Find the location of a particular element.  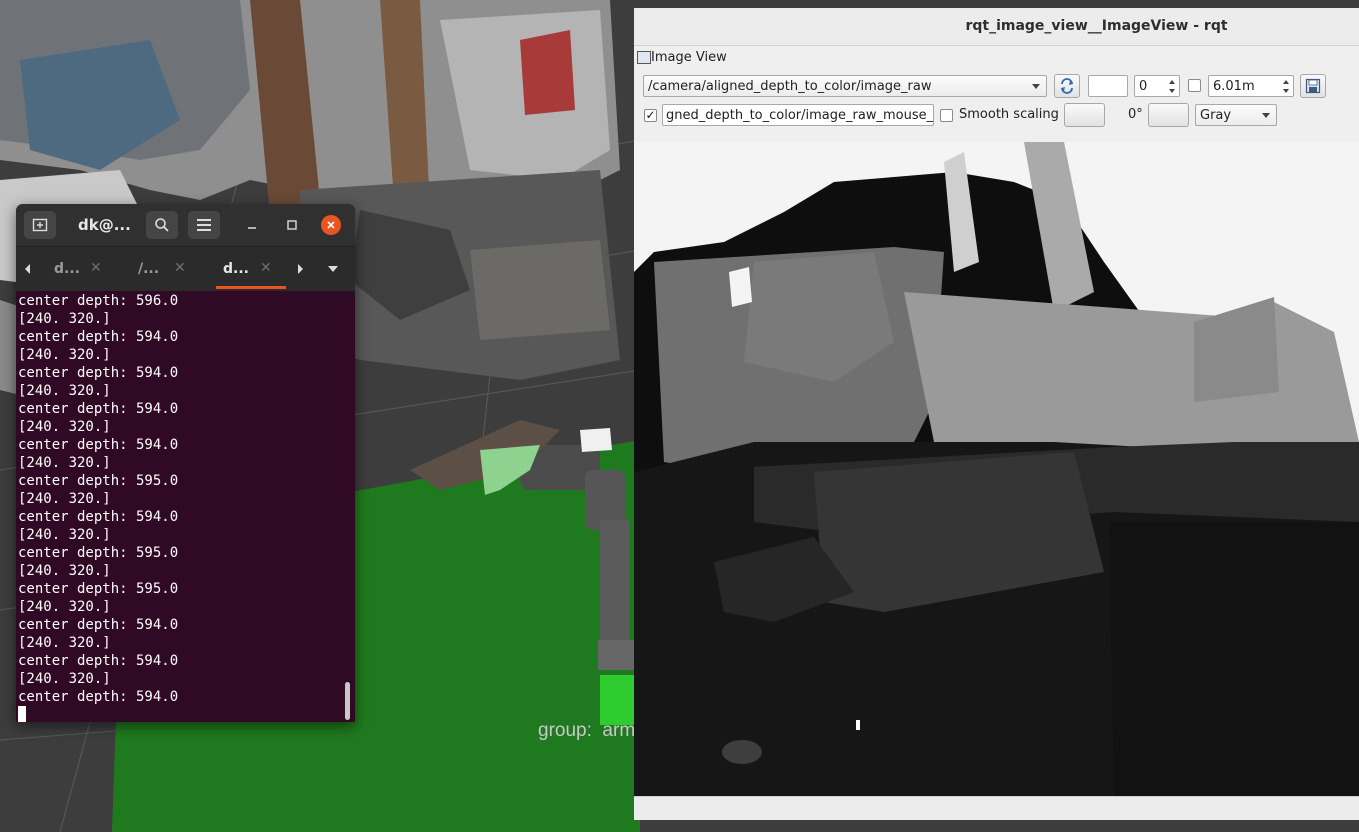

save-image-button is located at coordinates (1313, 86).